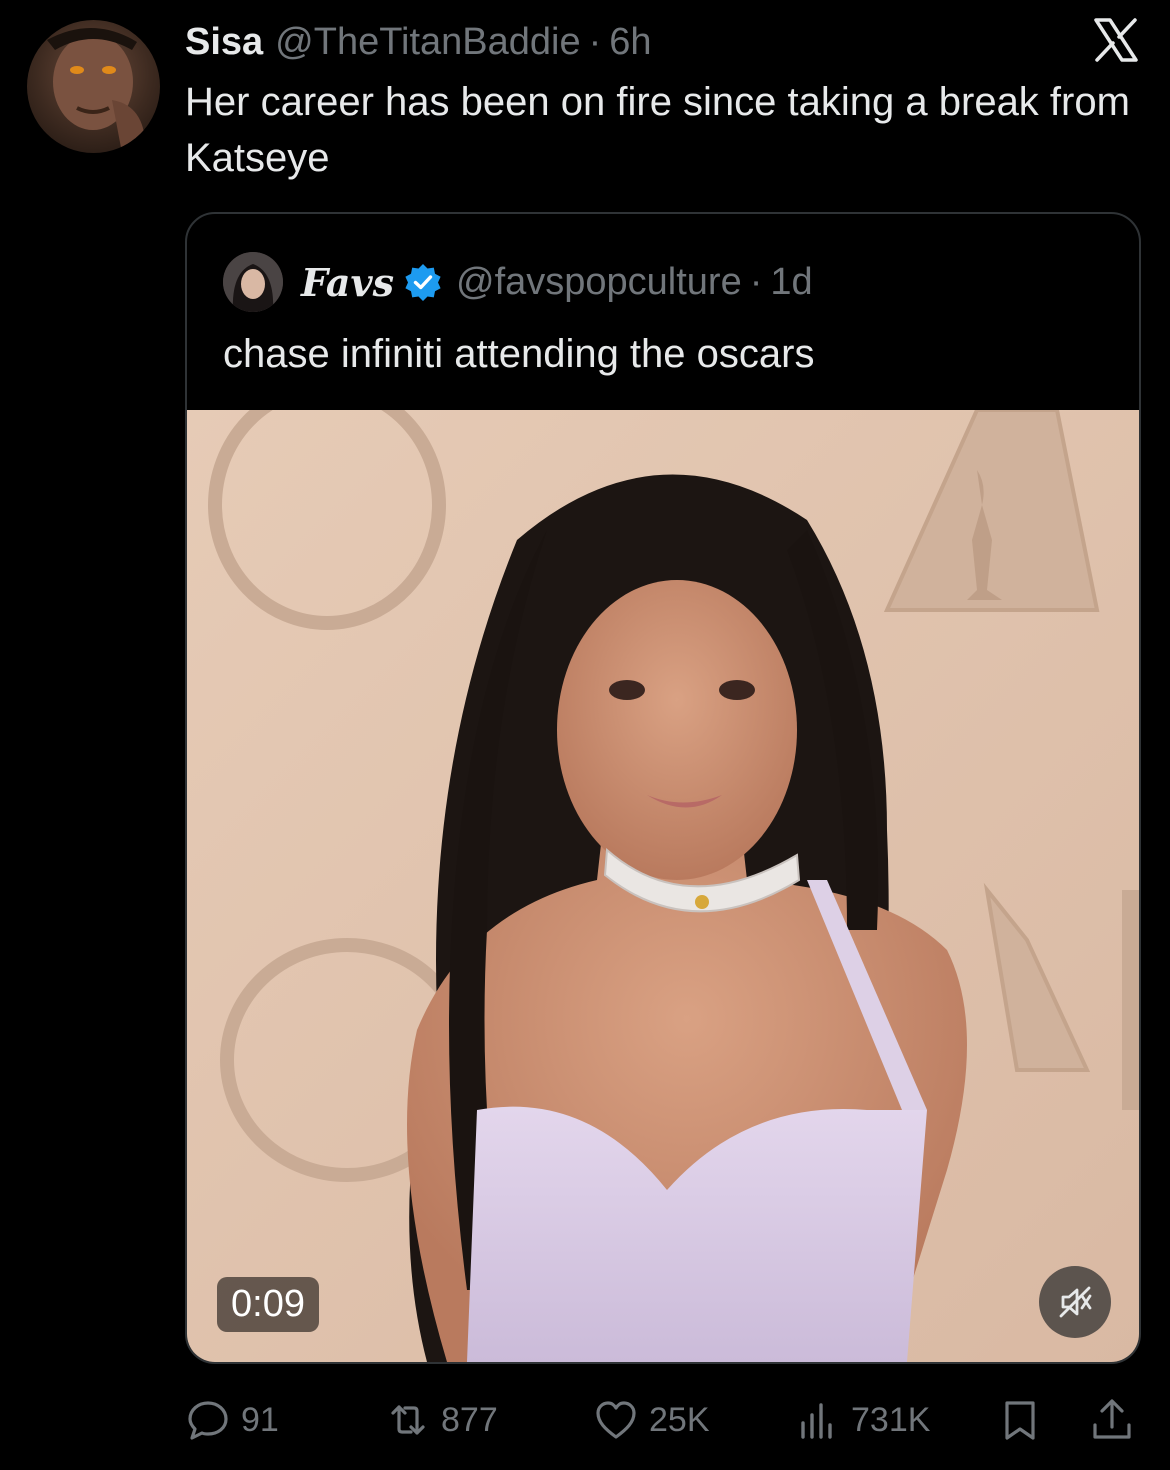 Image resolution: width=1170 pixels, height=1470 pixels. I want to click on tweet-actions: 91 877 25K 731K, so click(665, 1420).